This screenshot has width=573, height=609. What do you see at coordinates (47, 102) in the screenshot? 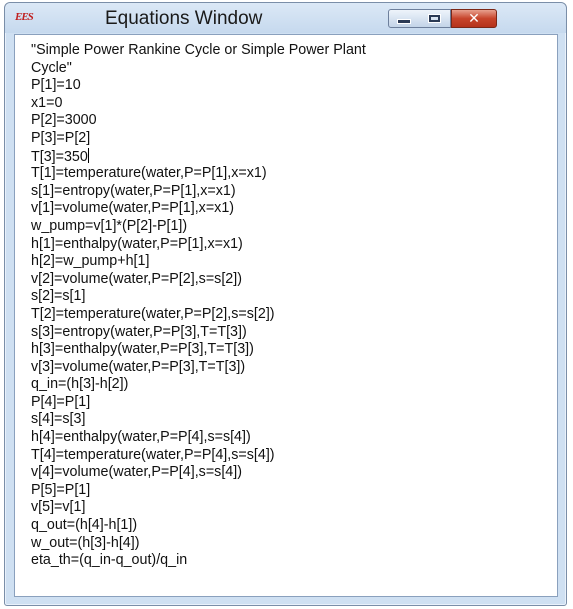
I see `equation-text: x1=0` at bounding box center [47, 102].